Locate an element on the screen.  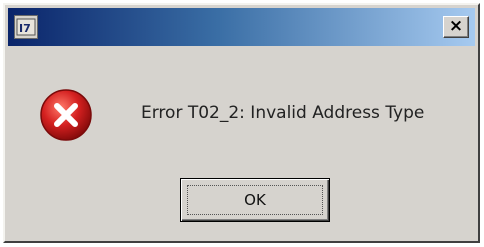
svg-text: I7 is located at coordinates (25, 28).